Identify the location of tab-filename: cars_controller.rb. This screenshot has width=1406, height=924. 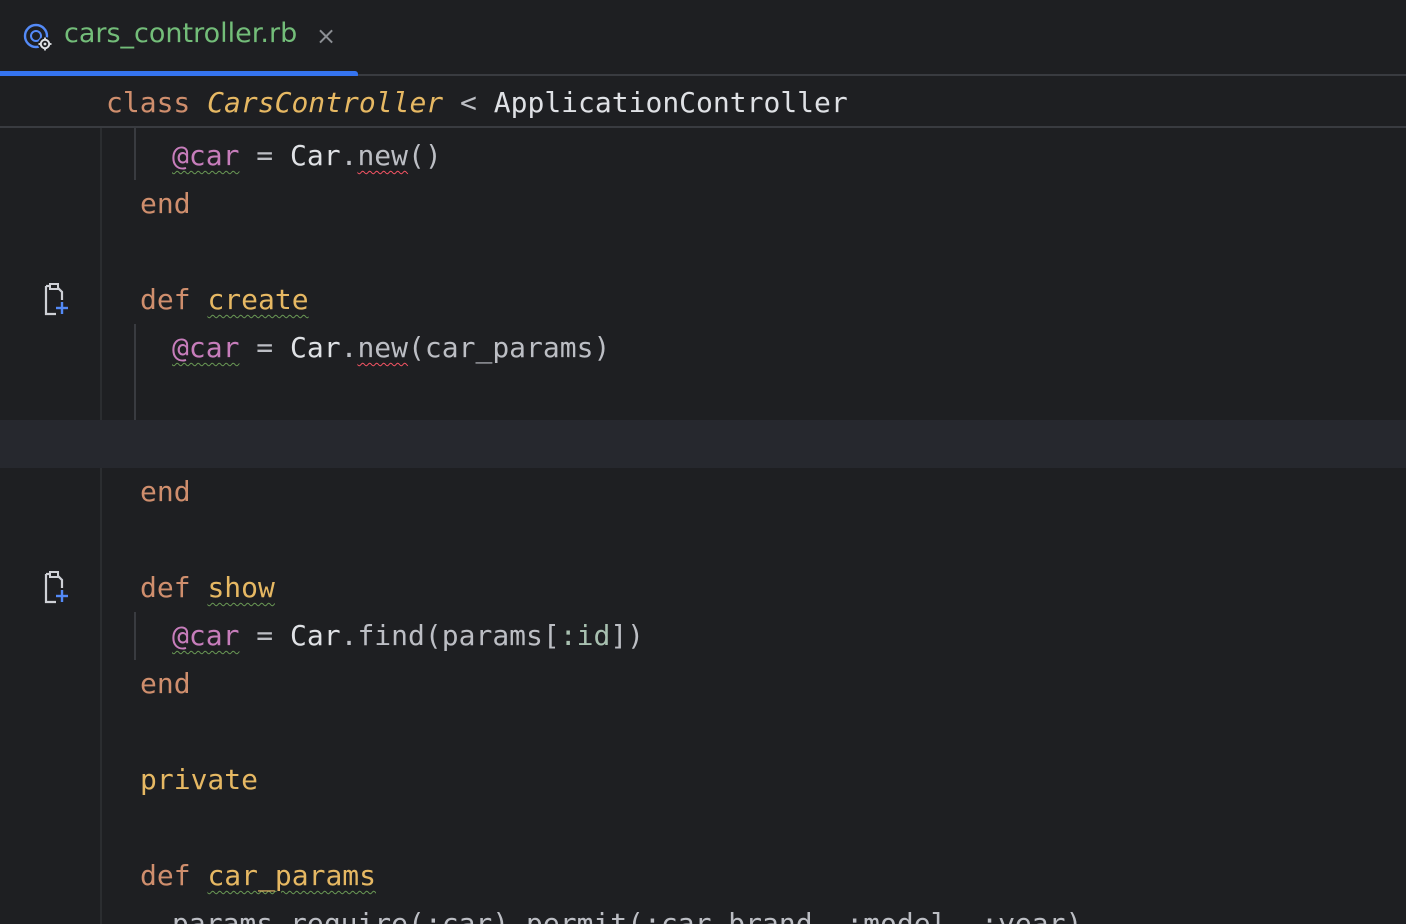
(181, 33).